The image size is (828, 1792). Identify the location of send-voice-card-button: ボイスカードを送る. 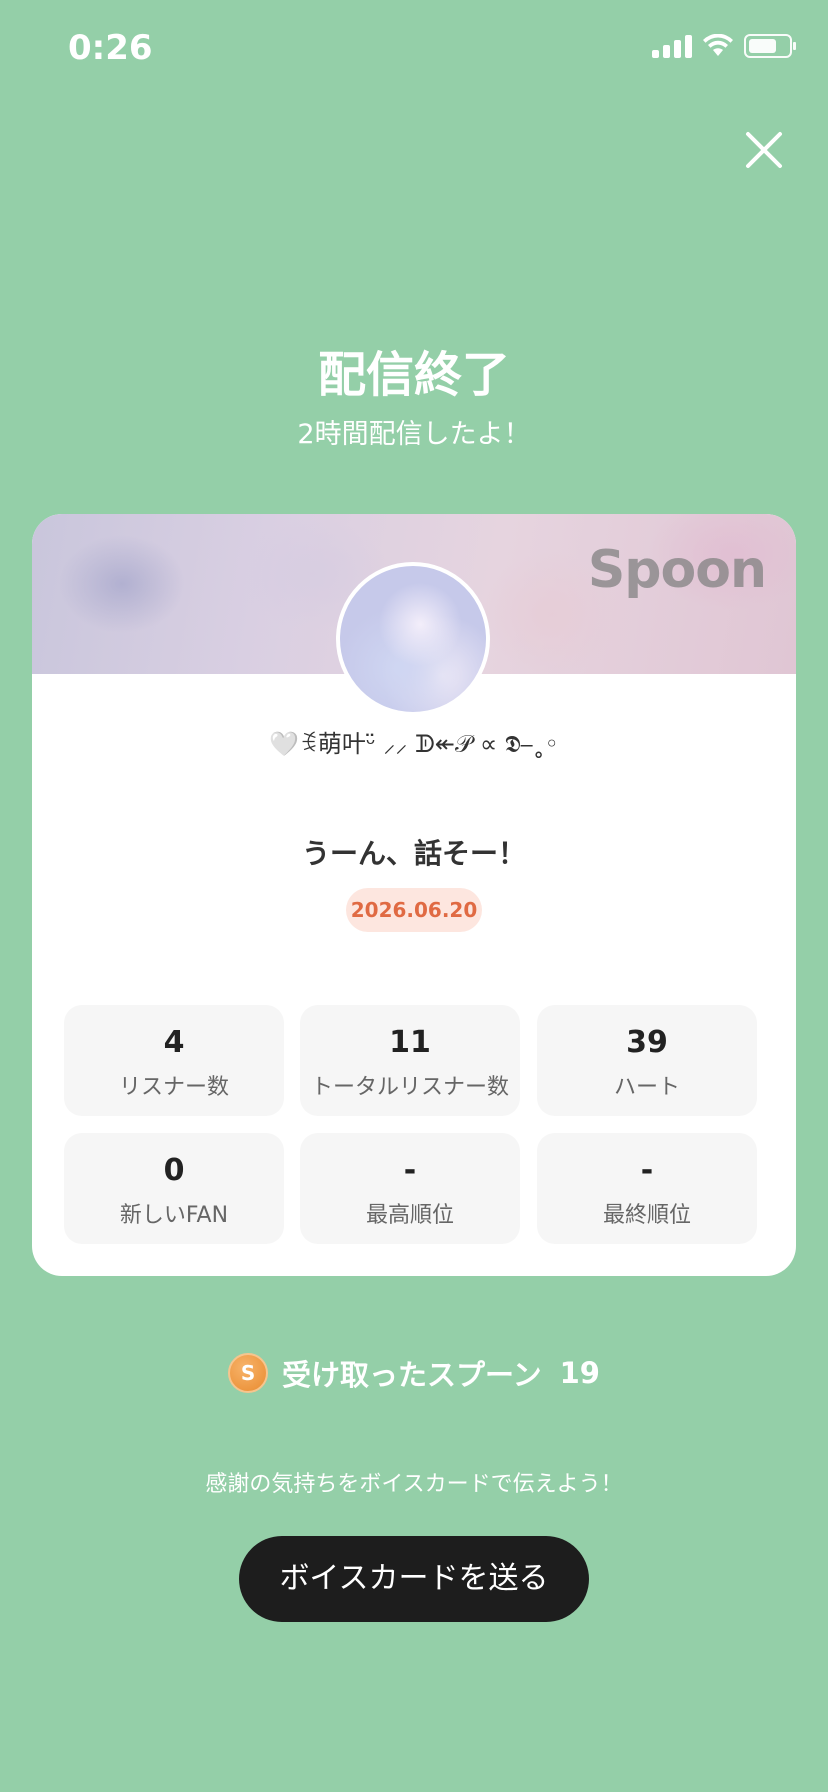
(414, 1579).